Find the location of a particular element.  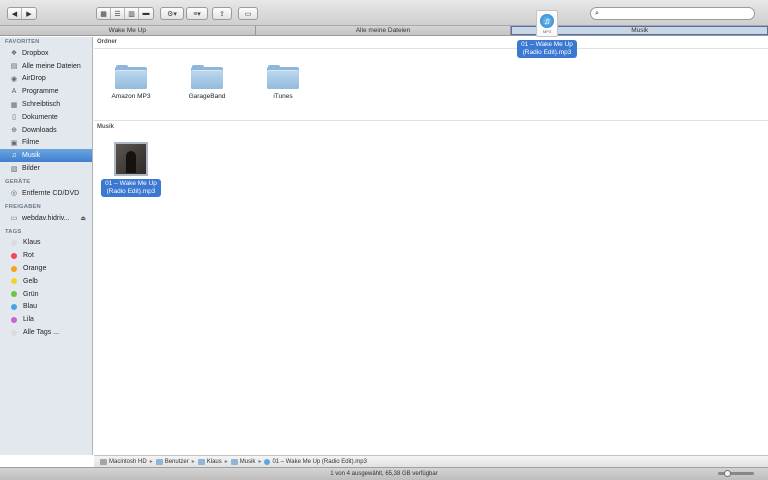

sidebar-item-airdrop: ◉ AirDrop is located at coordinates (46, 79).